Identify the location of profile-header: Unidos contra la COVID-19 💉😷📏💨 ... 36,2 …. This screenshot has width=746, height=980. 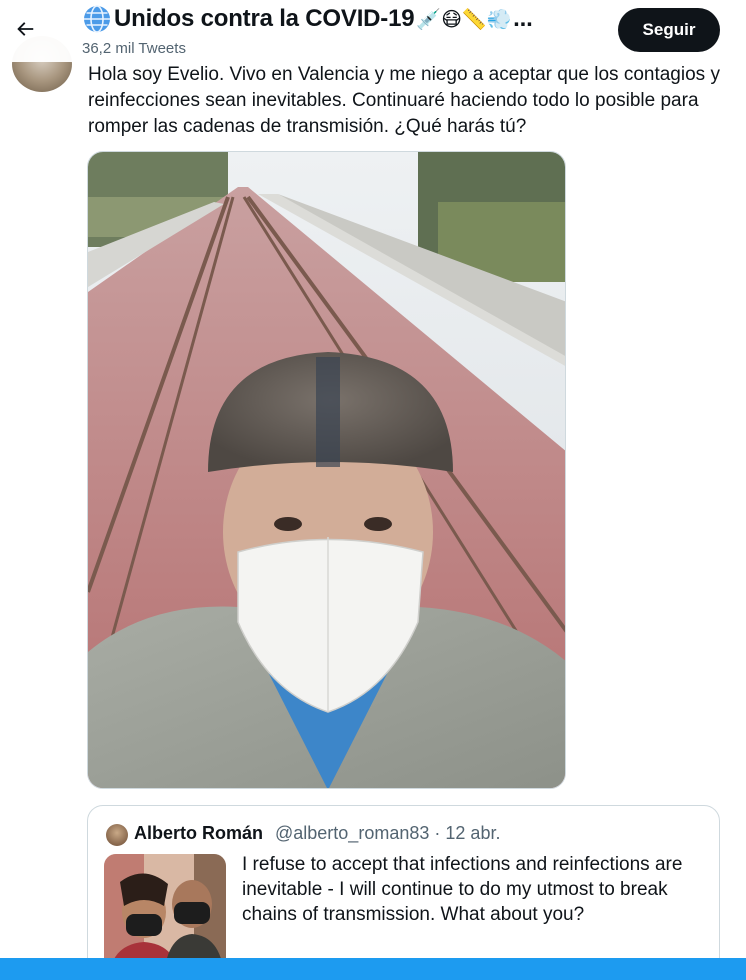
(373, 31).